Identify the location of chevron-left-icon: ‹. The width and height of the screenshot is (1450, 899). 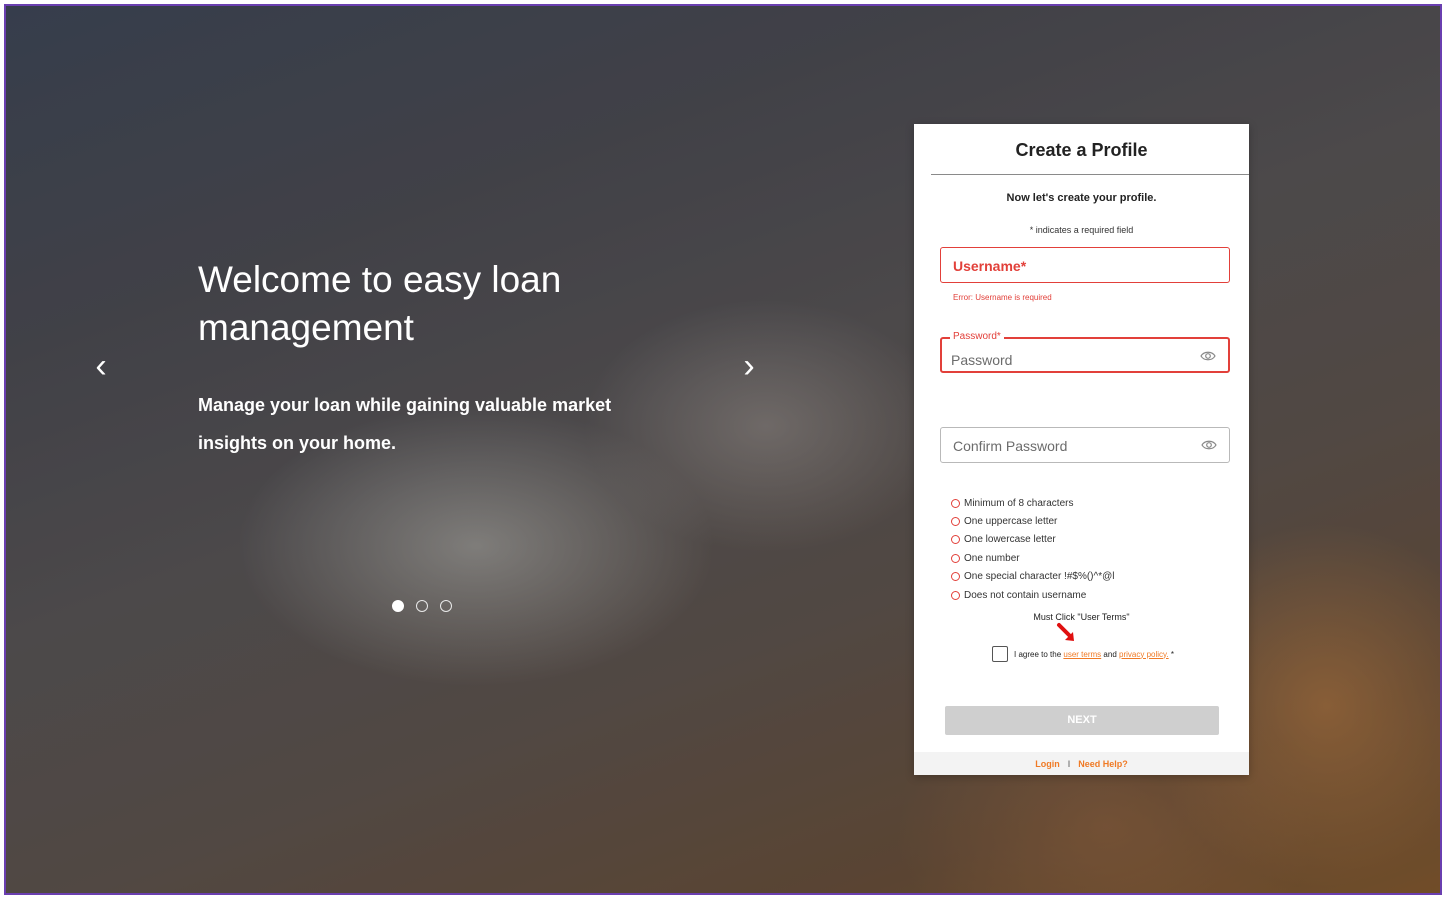
(101, 366).